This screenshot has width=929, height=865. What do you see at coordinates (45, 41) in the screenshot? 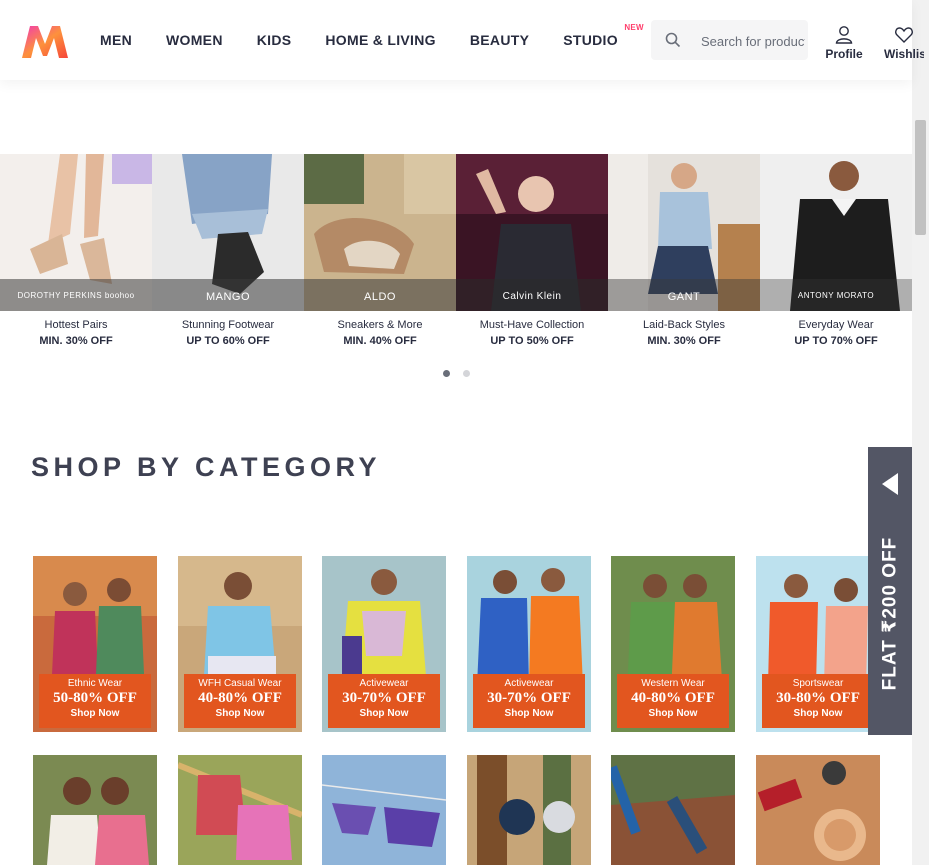
I see `myntra-logo` at bounding box center [45, 41].